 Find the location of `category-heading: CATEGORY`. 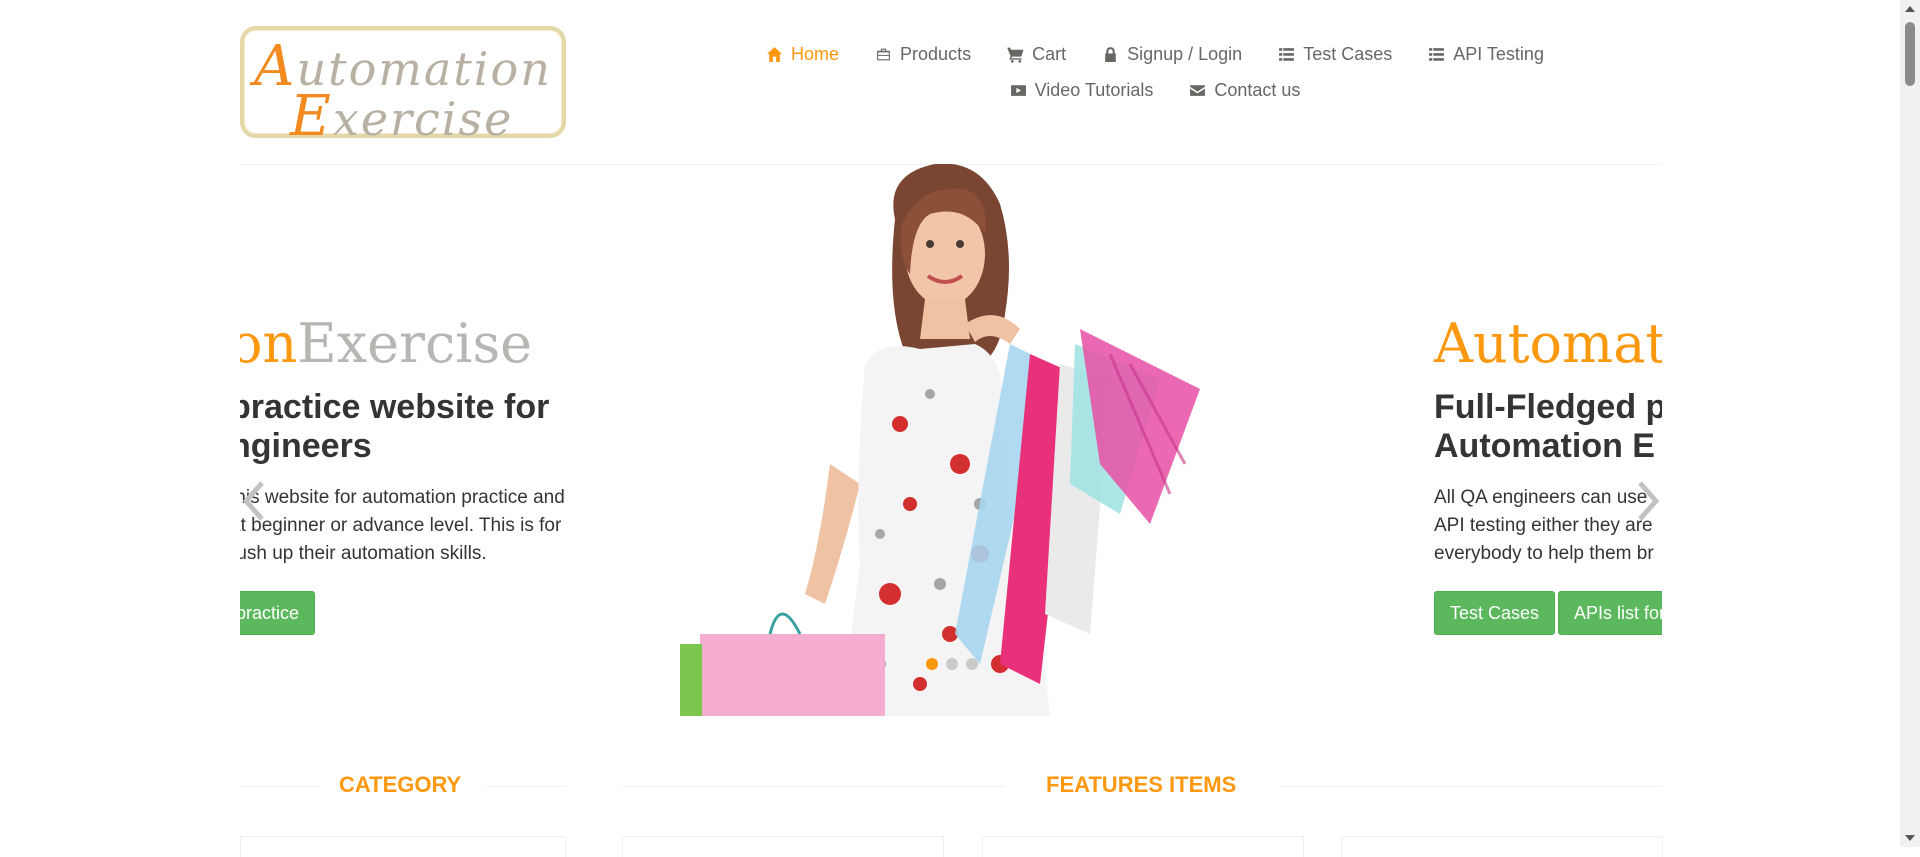

category-heading: CATEGORY is located at coordinates (403, 785).